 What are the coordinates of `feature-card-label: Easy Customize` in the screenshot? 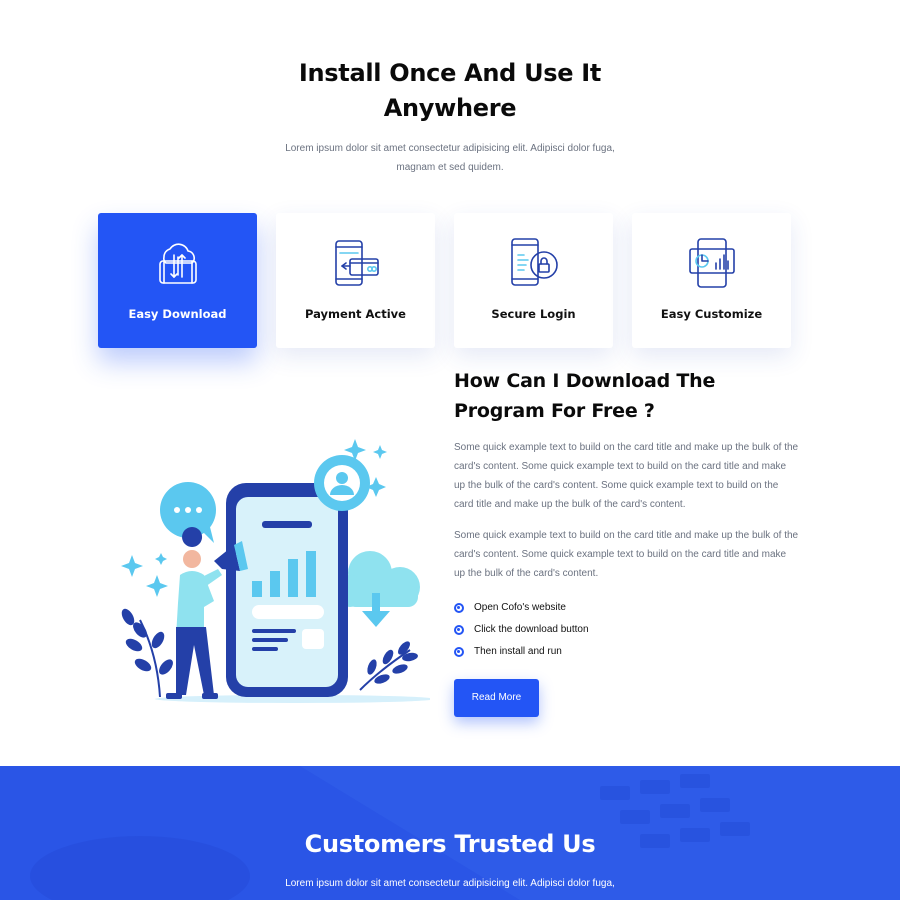 It's located at (711, 314).